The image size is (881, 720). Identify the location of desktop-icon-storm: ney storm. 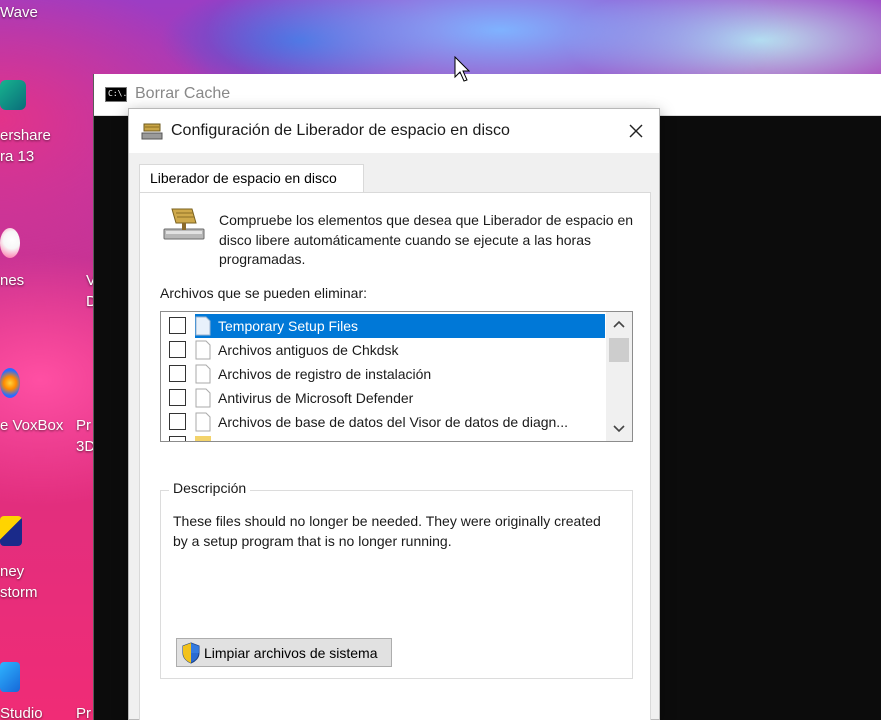
(19, 582).